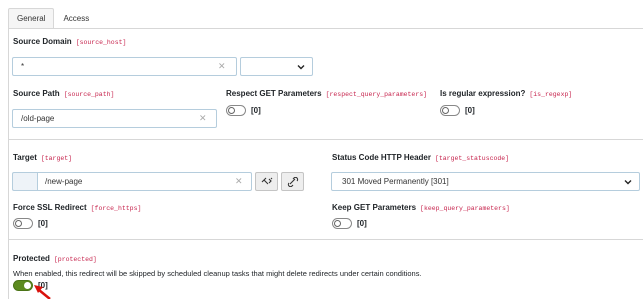 Image resolution: width=643 pixels, height=299 pixels. I want to click on source-path-label: Source Path [source_path], so click(64, 93).